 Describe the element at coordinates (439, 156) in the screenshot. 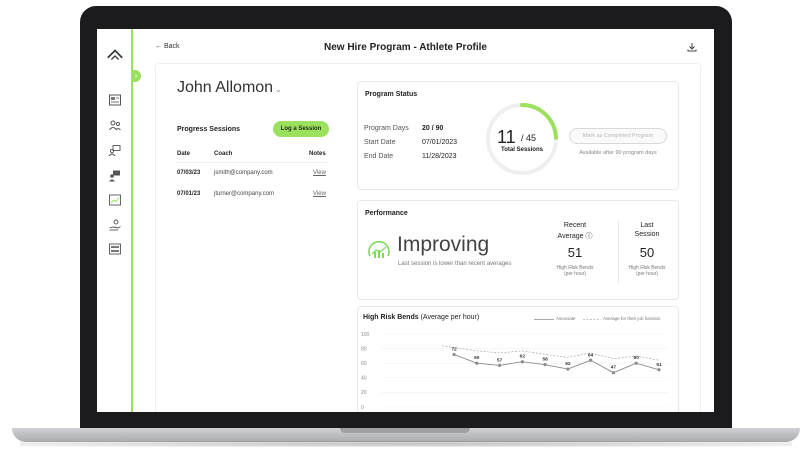

I see `end-date-value: 11/28/2023` at that location.